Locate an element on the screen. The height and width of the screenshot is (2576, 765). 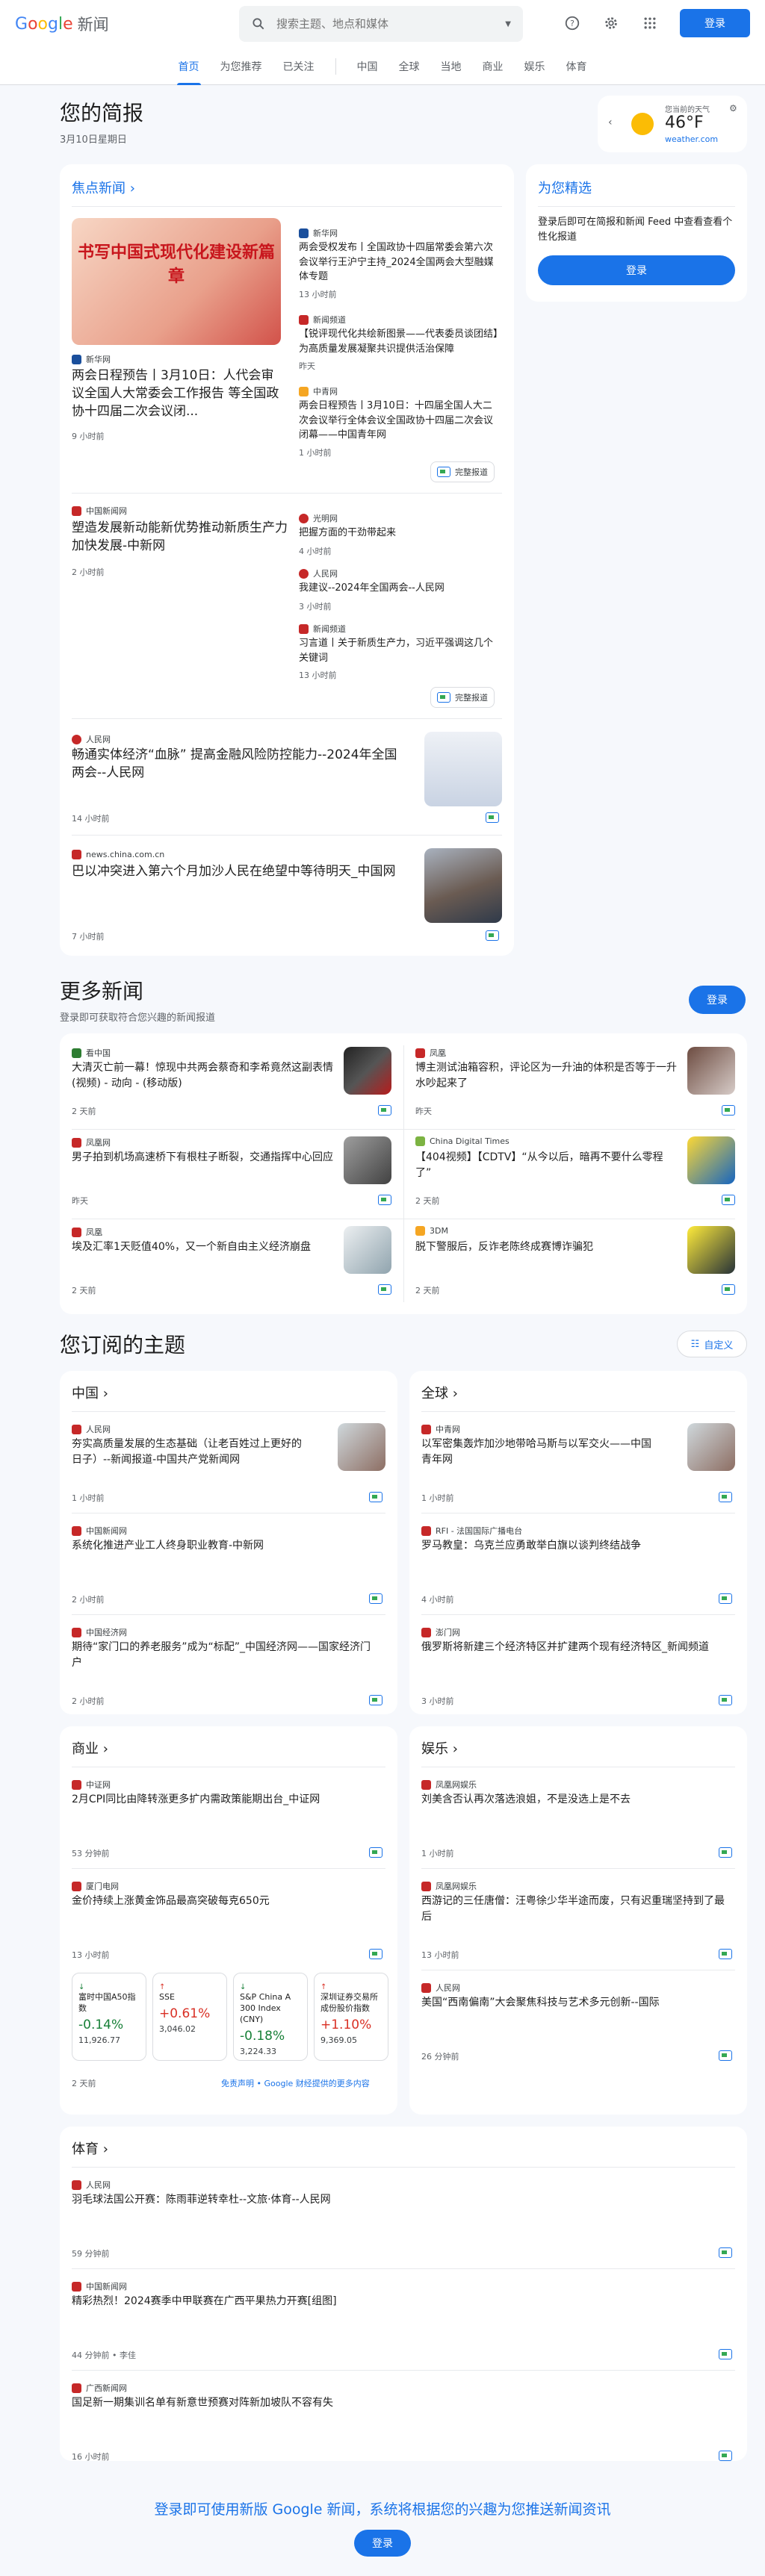
customize-button: ☷ 自定义 is located at coordinates (712, 1344).